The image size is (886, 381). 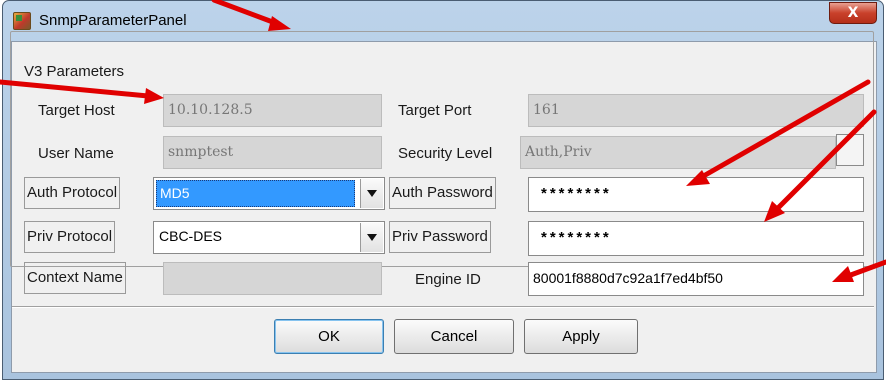 I want to click on user-name-field: snmptest, so click(x=272, y=152).